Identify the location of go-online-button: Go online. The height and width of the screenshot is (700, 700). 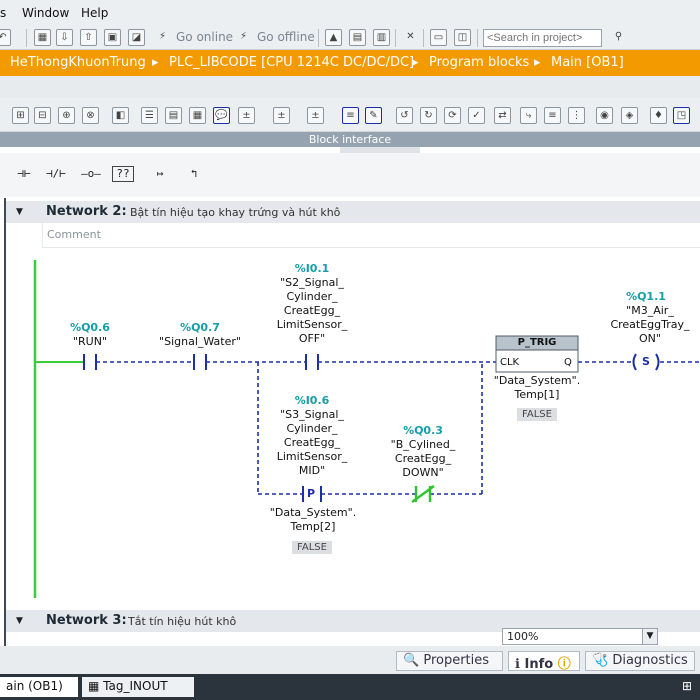
(204, 37).